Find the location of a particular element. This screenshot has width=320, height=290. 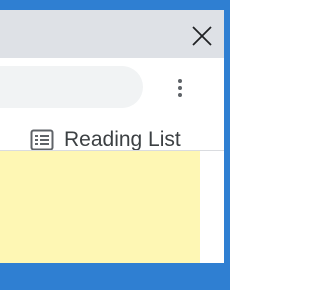

toolbar is located at coordinates (112, 87).